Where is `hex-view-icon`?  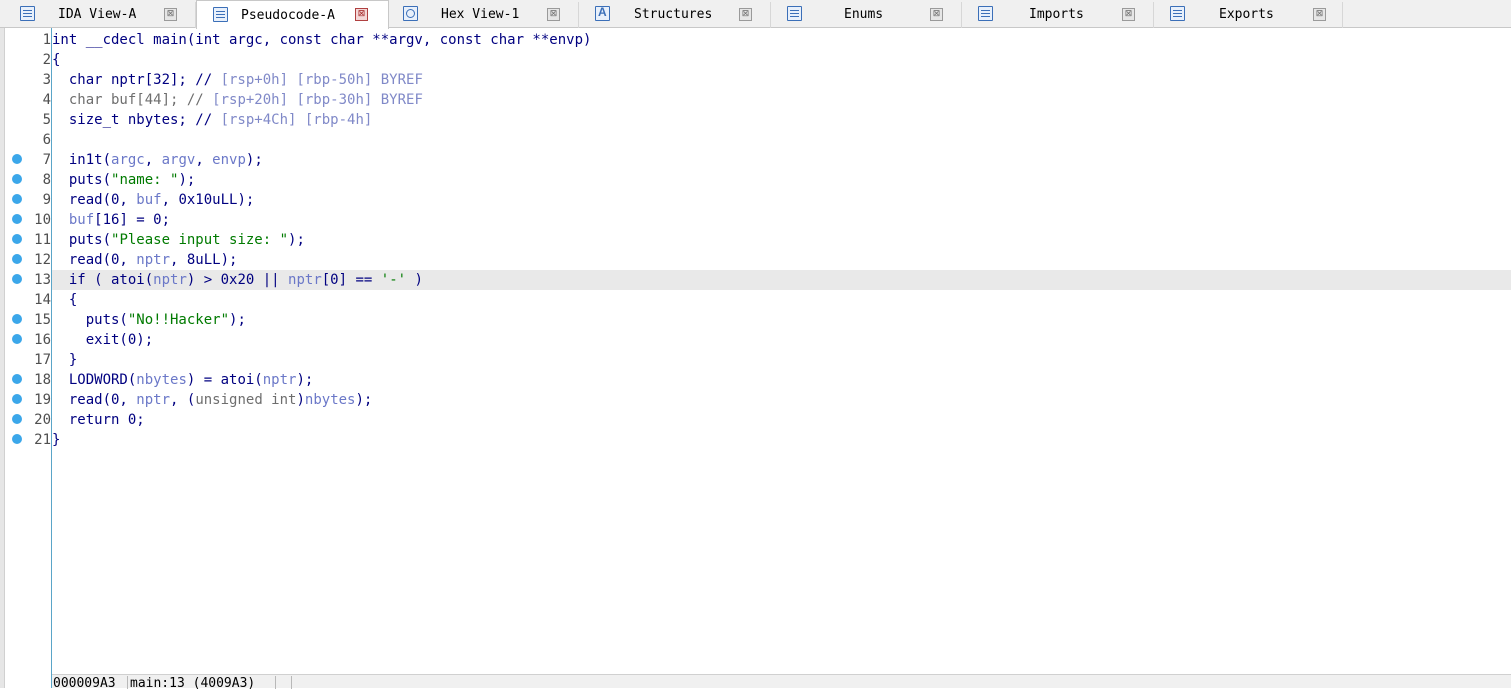
hex-view-icon is located at coordinates (410, 13).